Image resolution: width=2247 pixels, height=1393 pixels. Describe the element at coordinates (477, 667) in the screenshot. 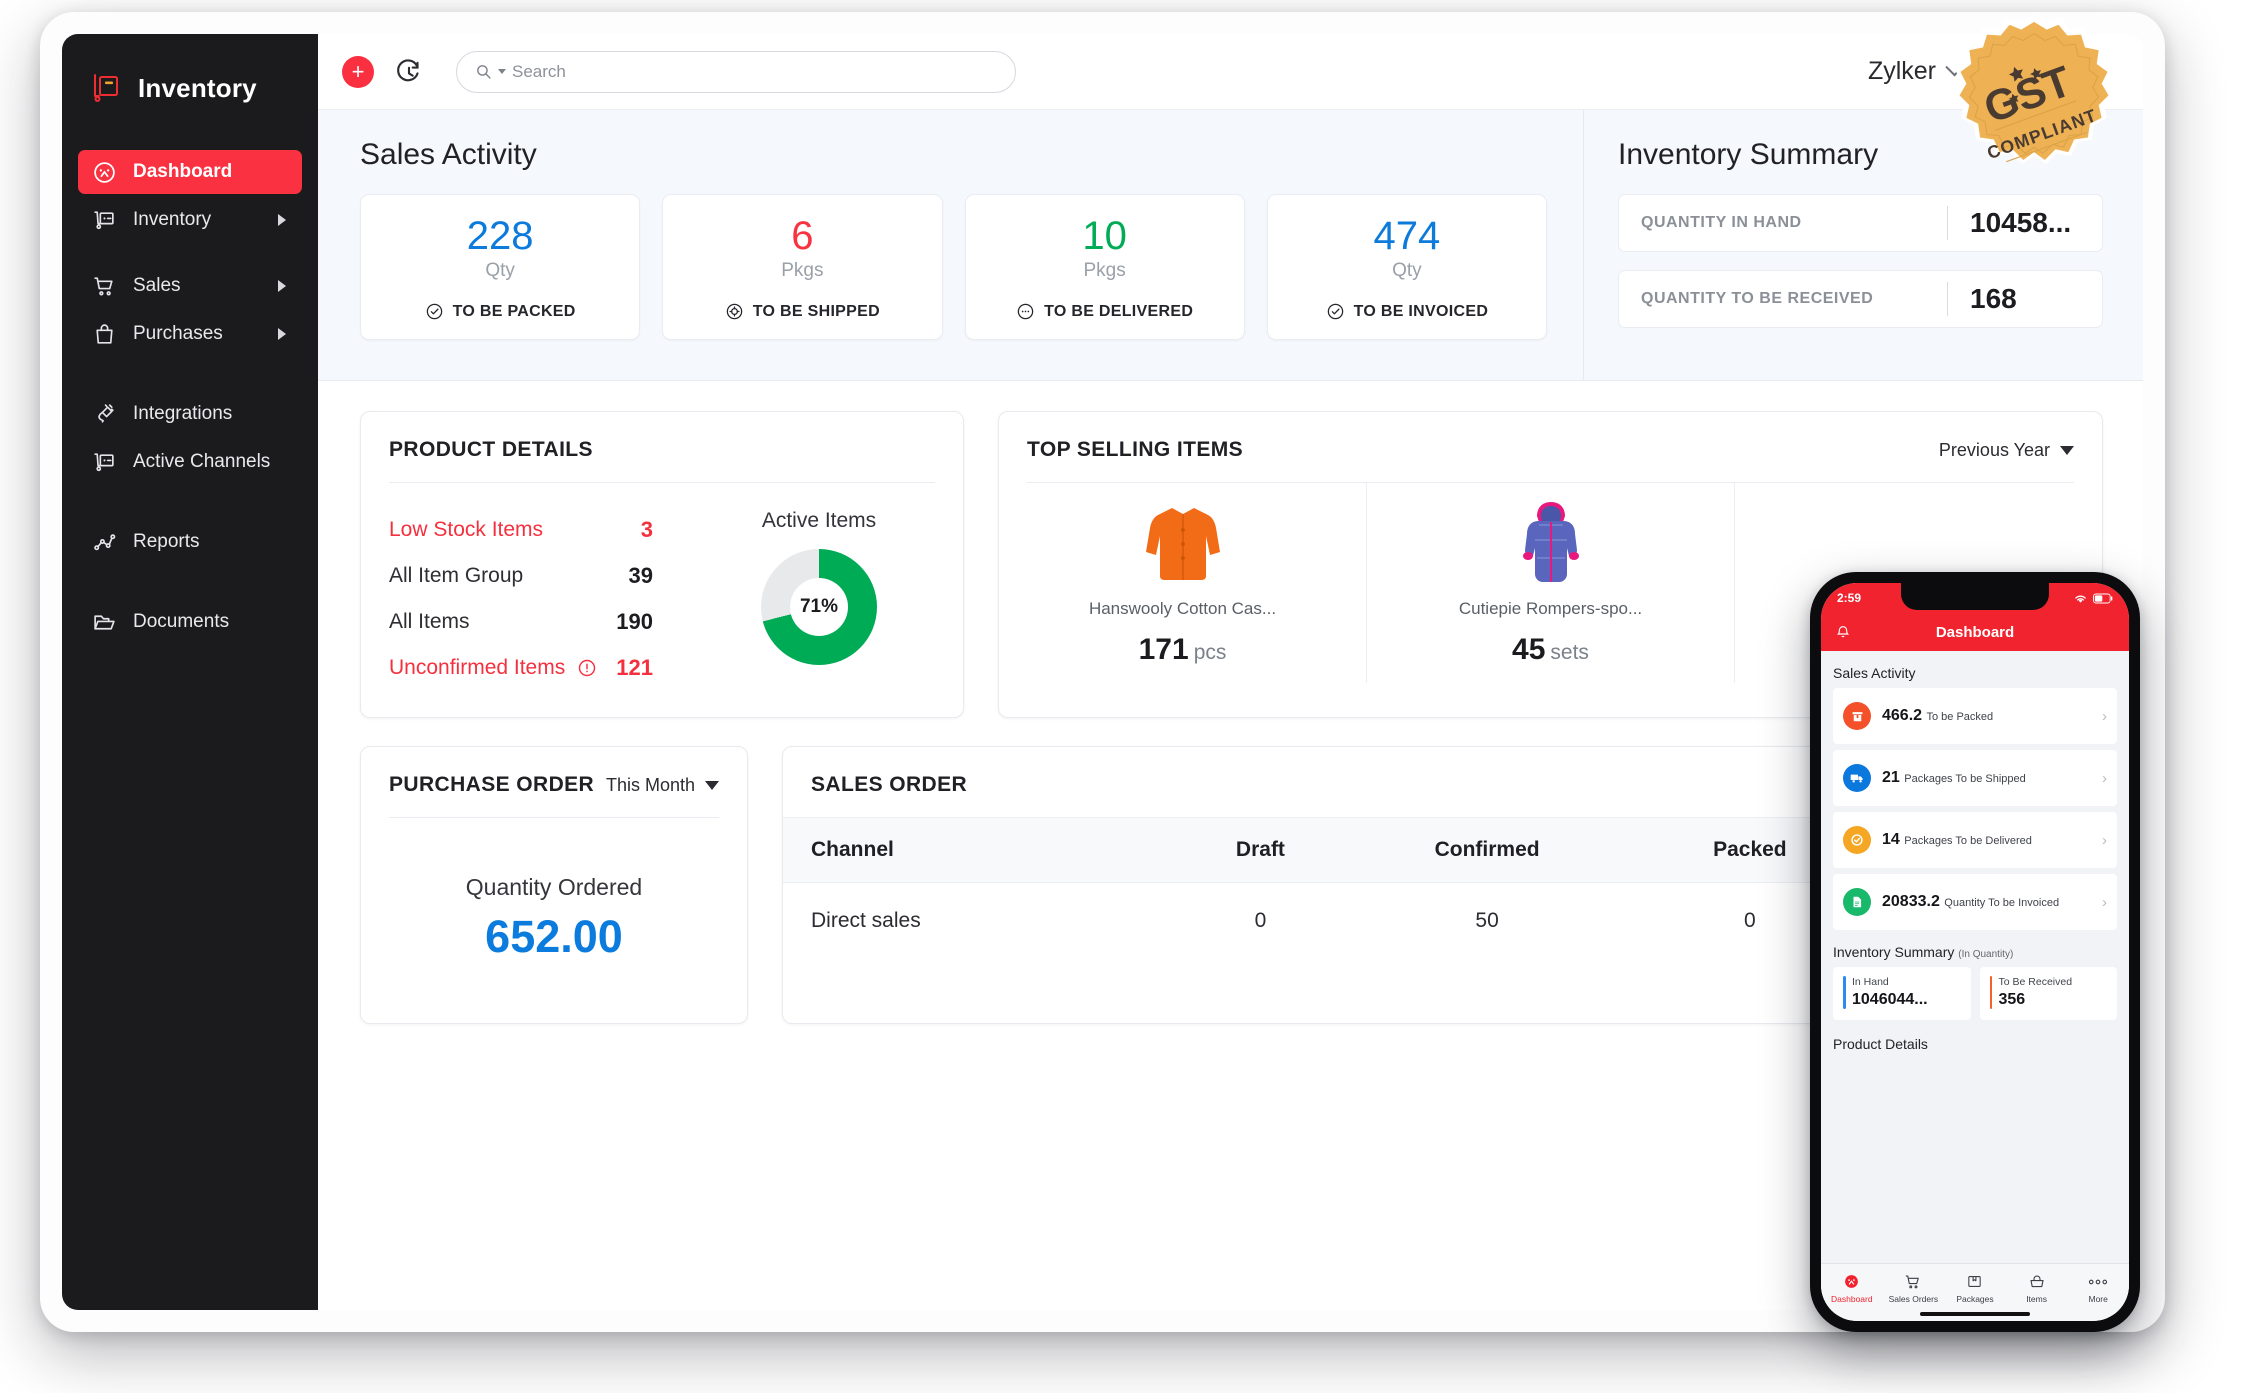

I see `product-line-label: Unconfirmed Items` at that location.